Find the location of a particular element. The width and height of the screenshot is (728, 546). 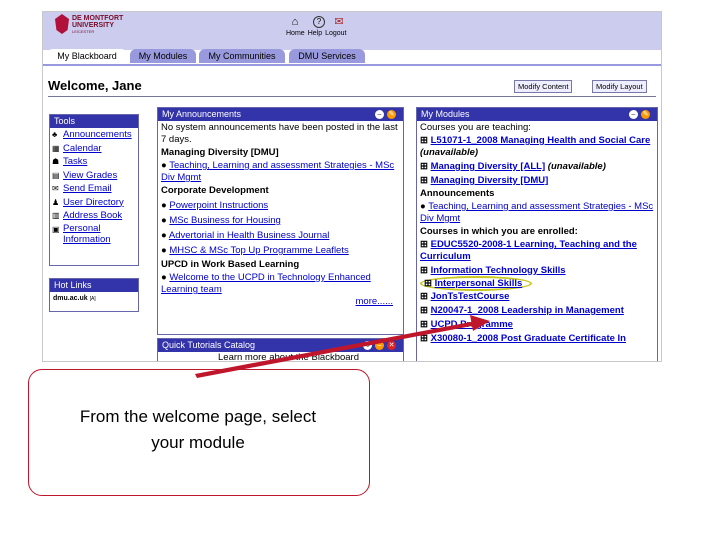

arrow-head is located at coordinates (480, 323).